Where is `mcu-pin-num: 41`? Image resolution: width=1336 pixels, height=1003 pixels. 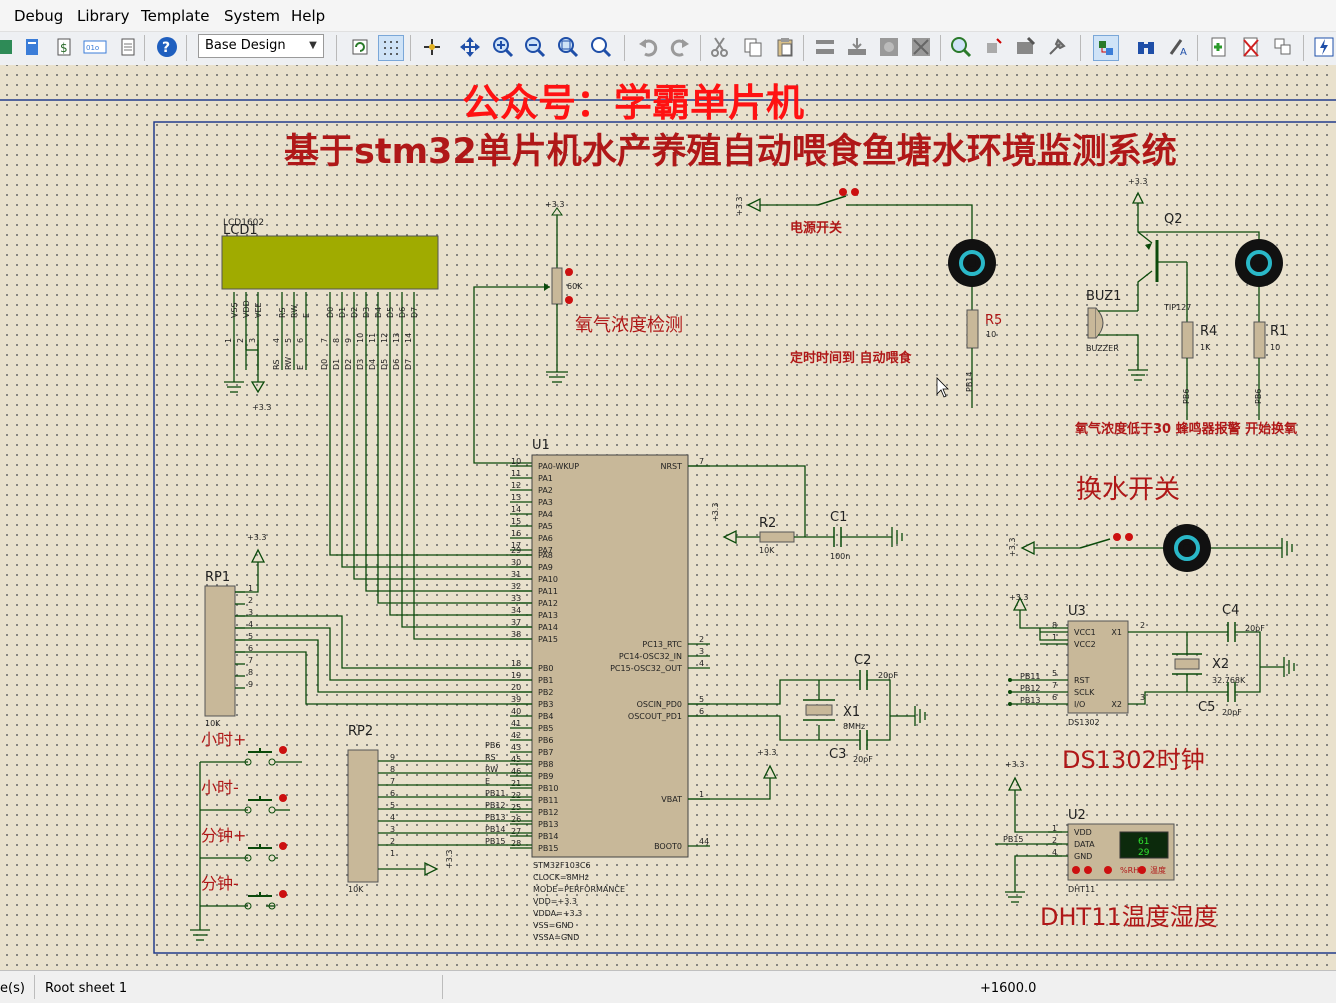 mcu-pin-num: 41 is located at coordinates (516, 723).